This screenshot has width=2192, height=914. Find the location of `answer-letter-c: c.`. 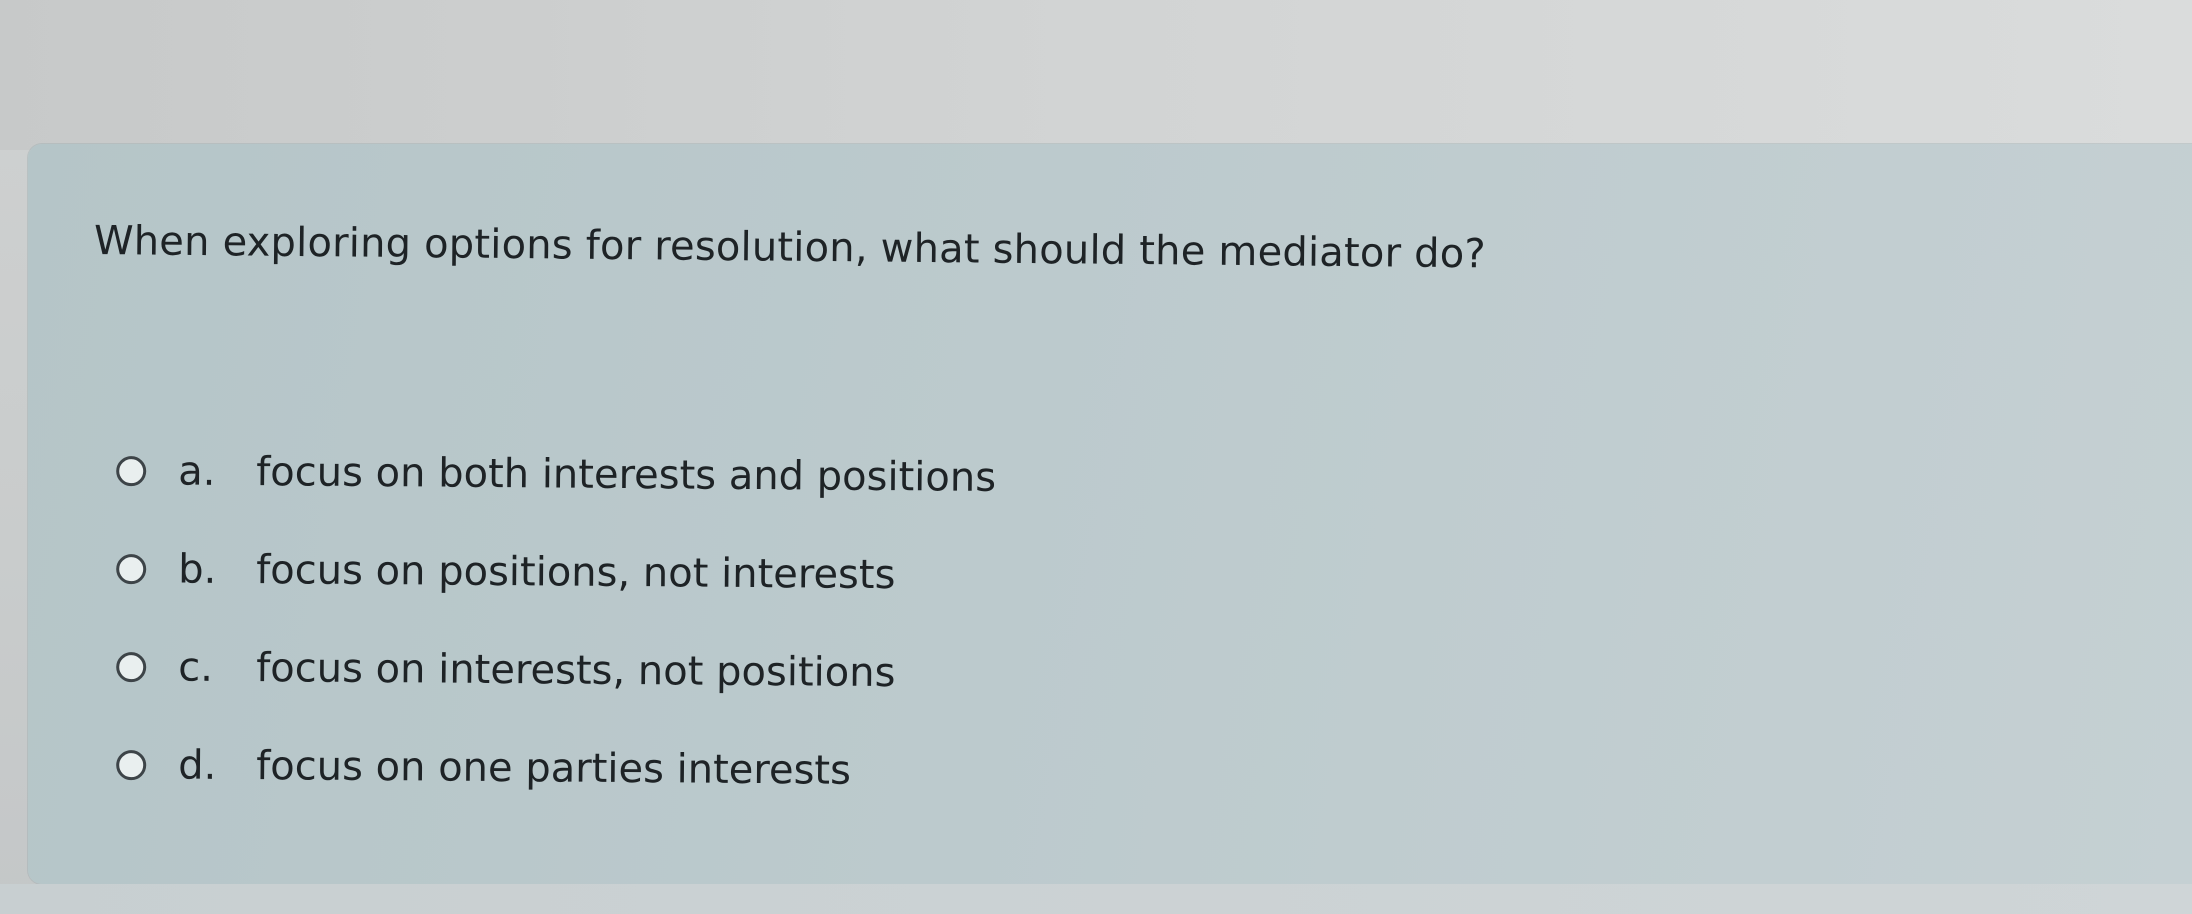

answer-letter-c: c. is located at coordinates (196, 667).